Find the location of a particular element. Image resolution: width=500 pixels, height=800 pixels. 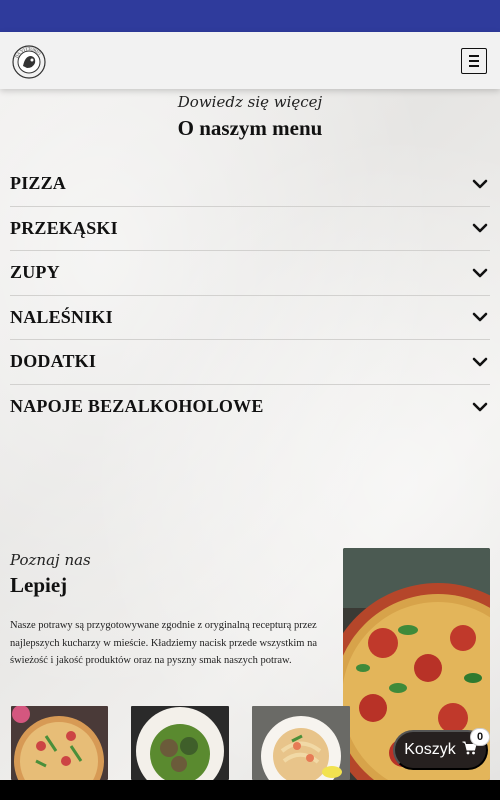

site-header: DA VITTORIO is located at coordinates (250, 60).